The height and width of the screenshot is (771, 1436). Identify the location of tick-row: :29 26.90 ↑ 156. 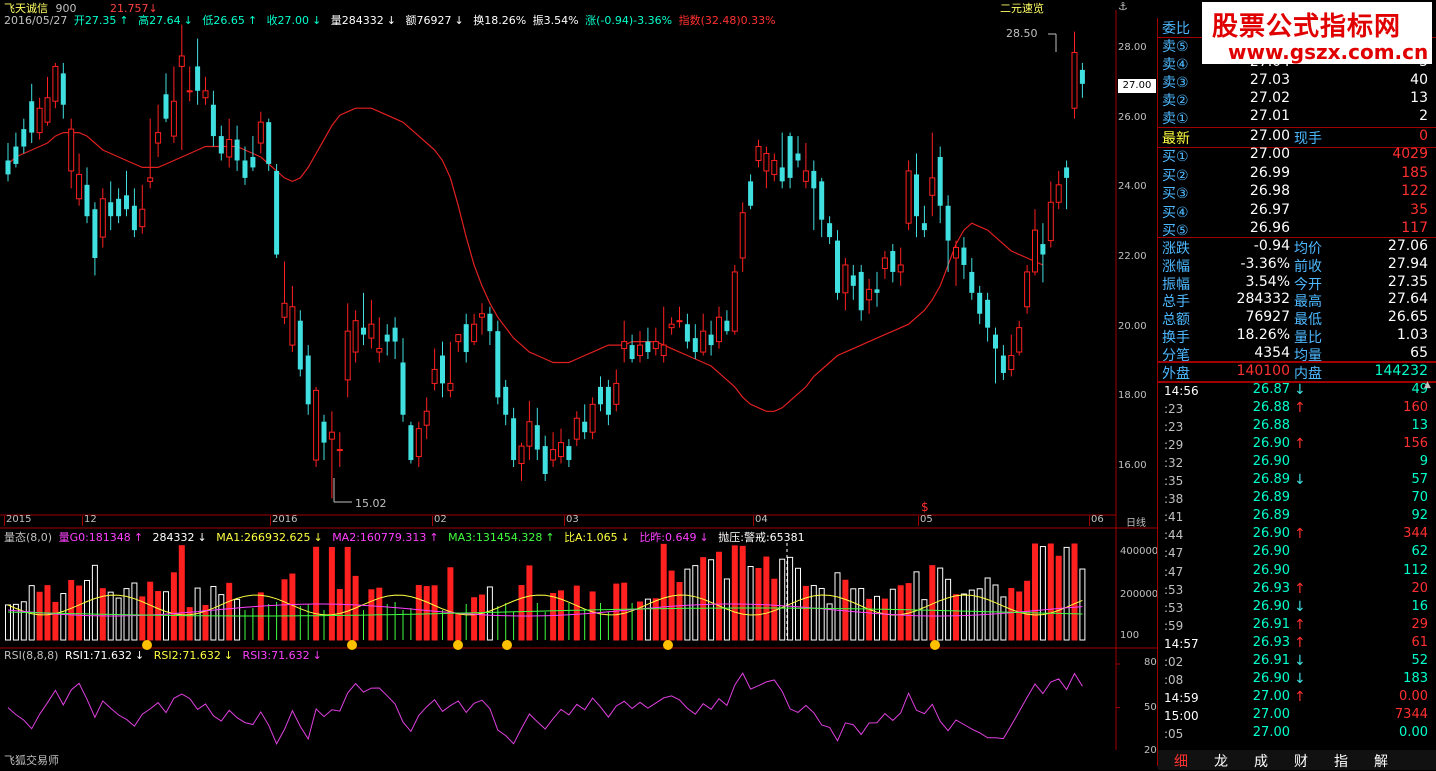
(1297, 445).